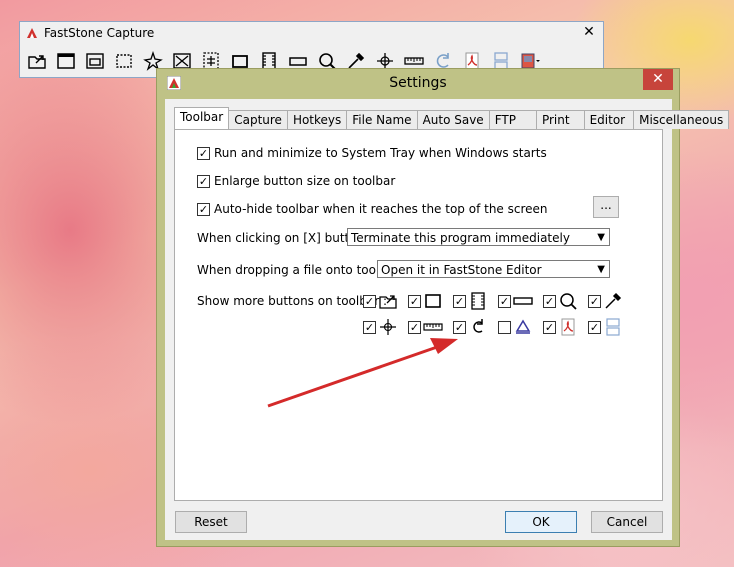  Describe the element at coordinates (388, 327) in the screenshot. I see `crosshair-icon` at that location.